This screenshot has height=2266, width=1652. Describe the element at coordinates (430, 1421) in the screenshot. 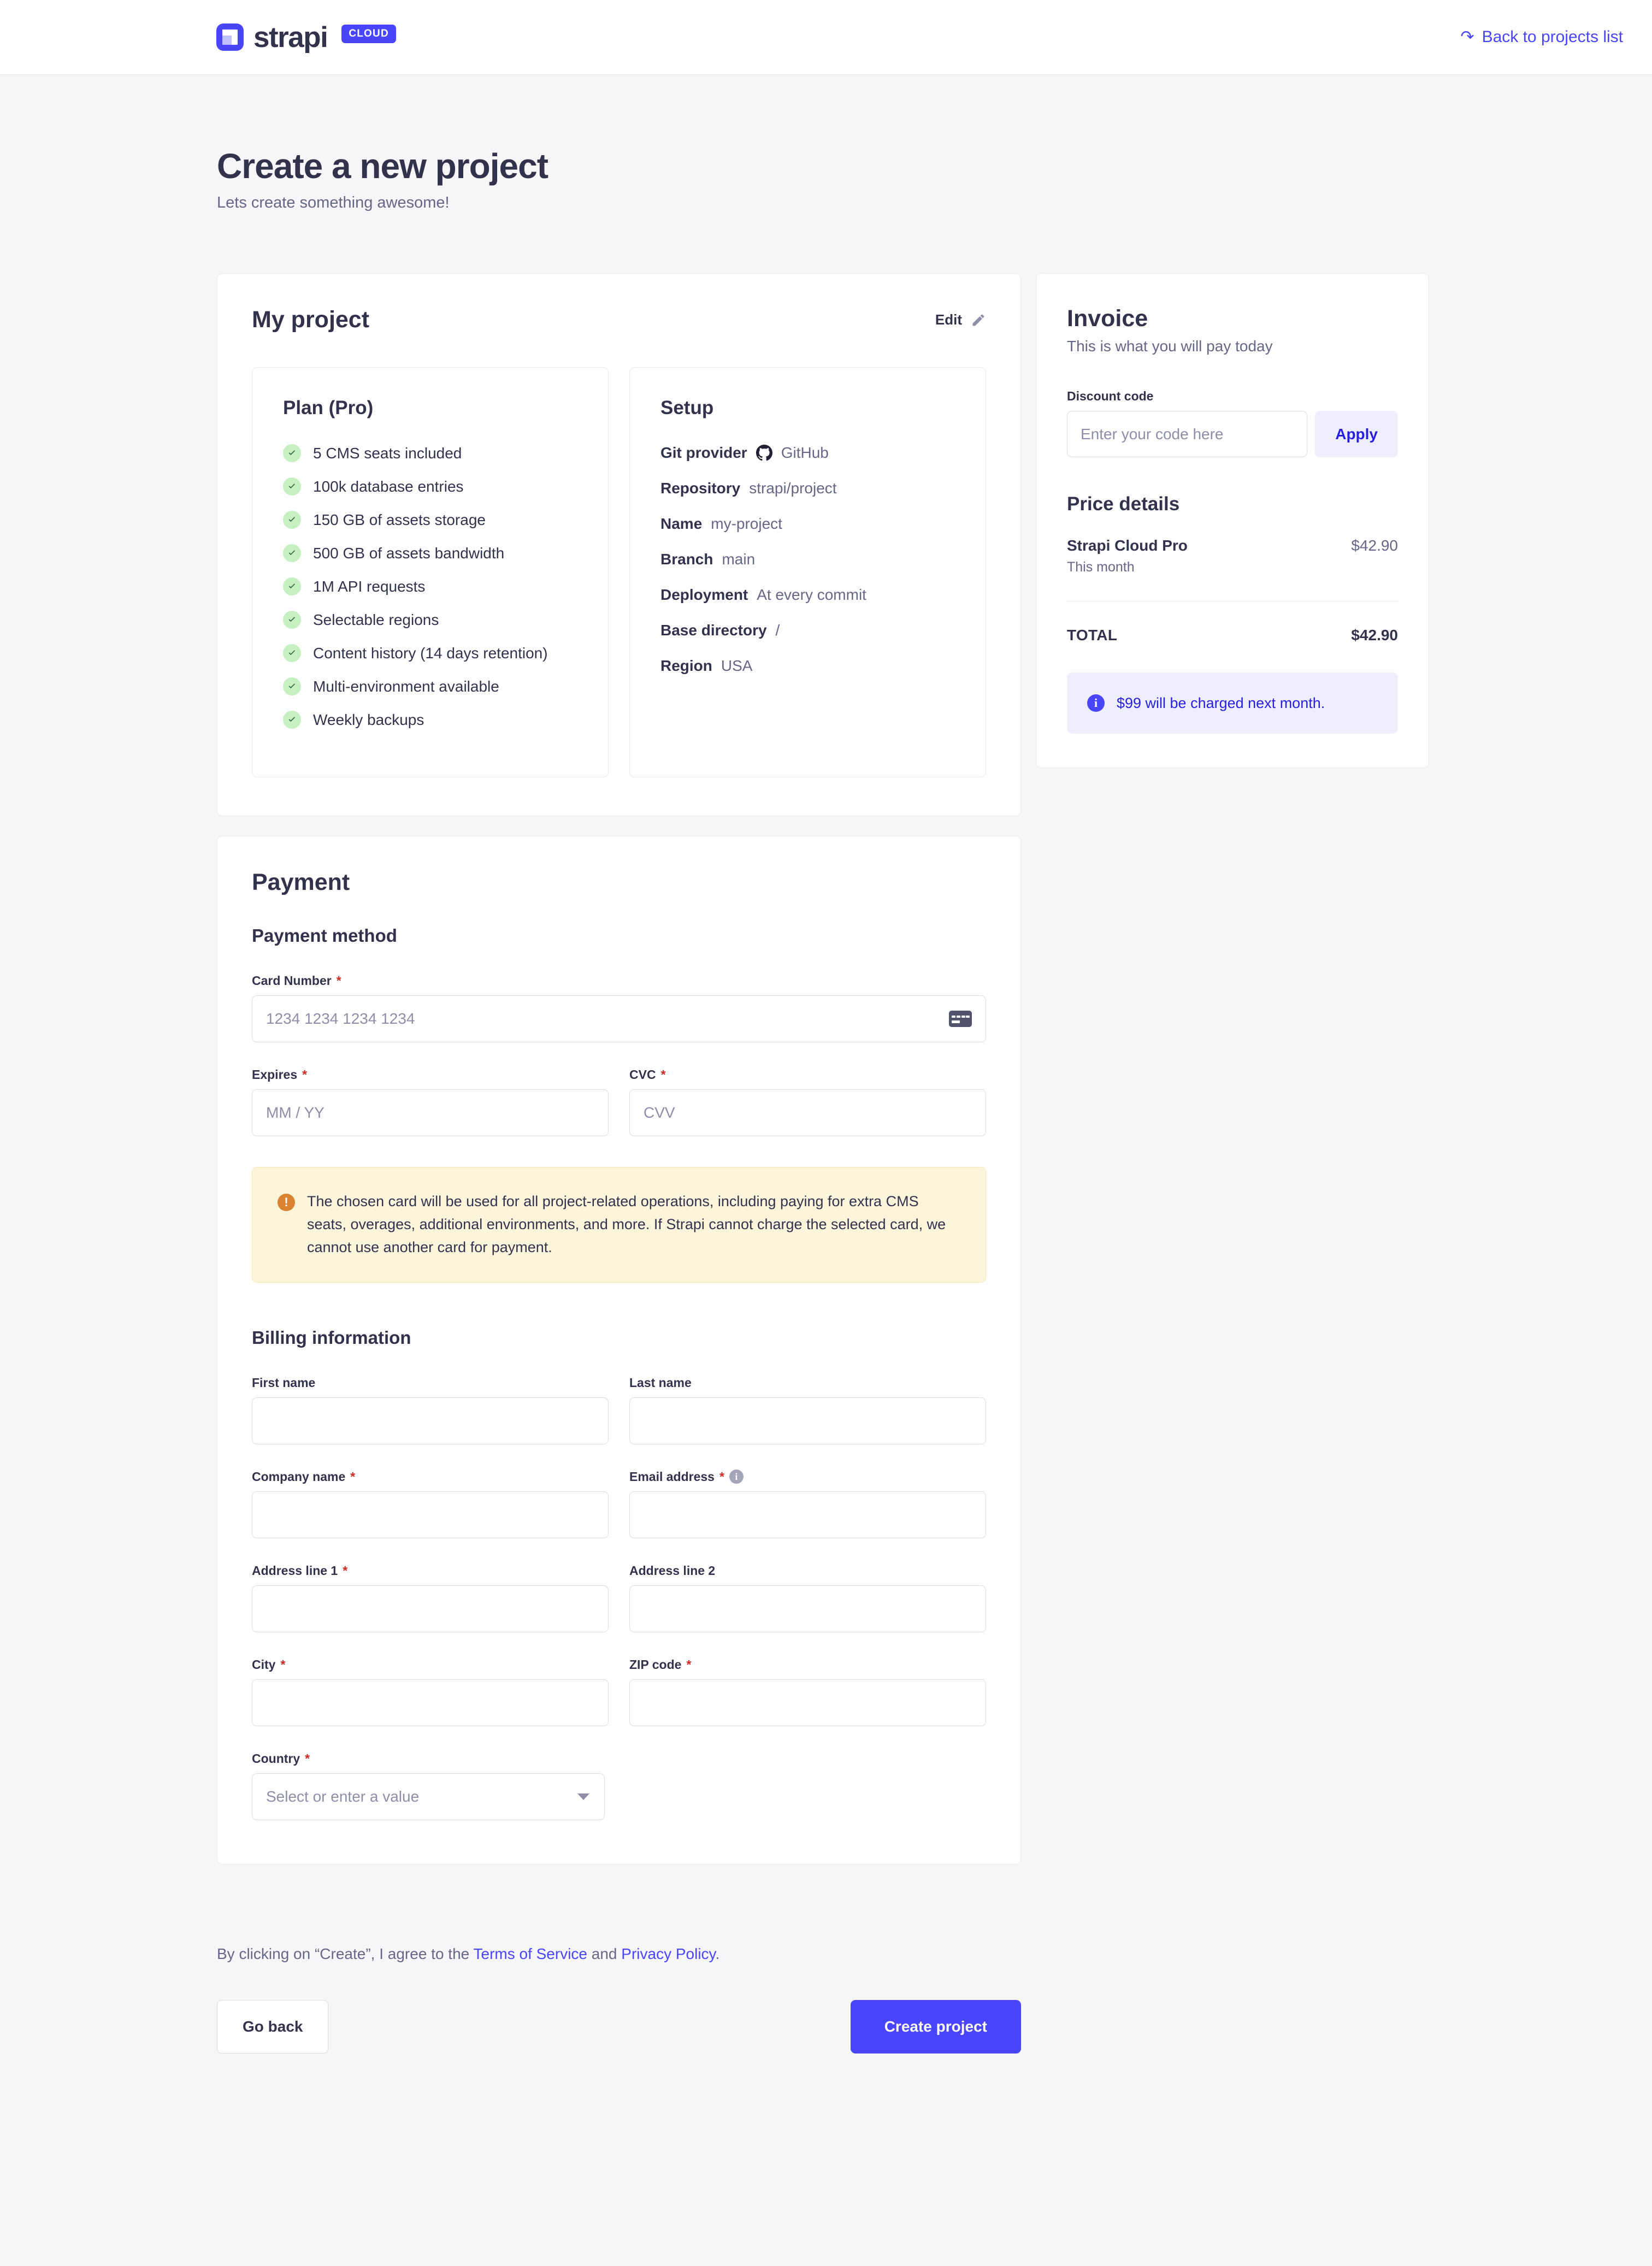

I see `first-name-input` at that location.